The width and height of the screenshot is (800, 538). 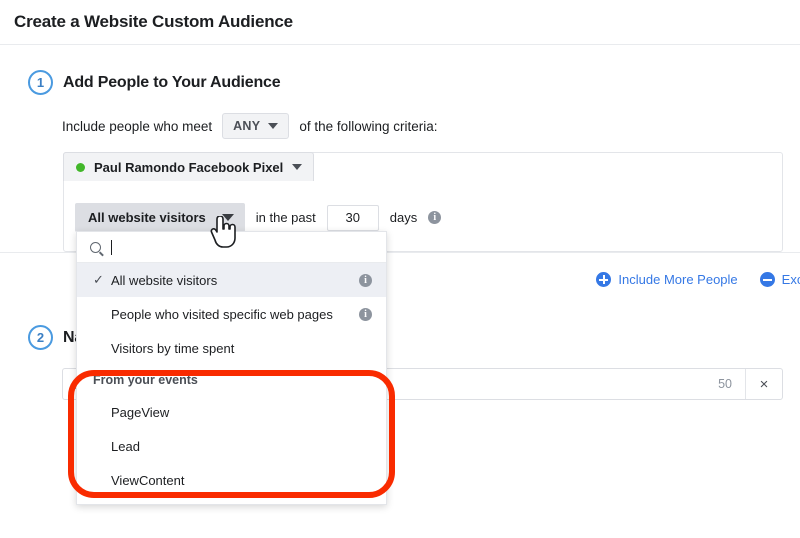 What do you see at coordinates (145, 380) in the screenshot?
I see `dropdown-group-heading-events: From your events` at bounding box center [145, 380].